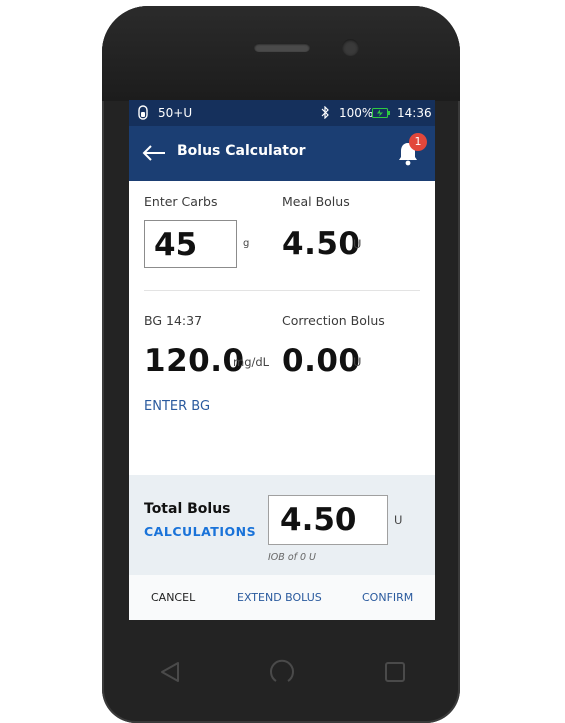 Image resolution: width=565 pixels, height=723 pixels. I want to click on extend-bolus-button: EXTEND BOLUS, so click(279, 597).